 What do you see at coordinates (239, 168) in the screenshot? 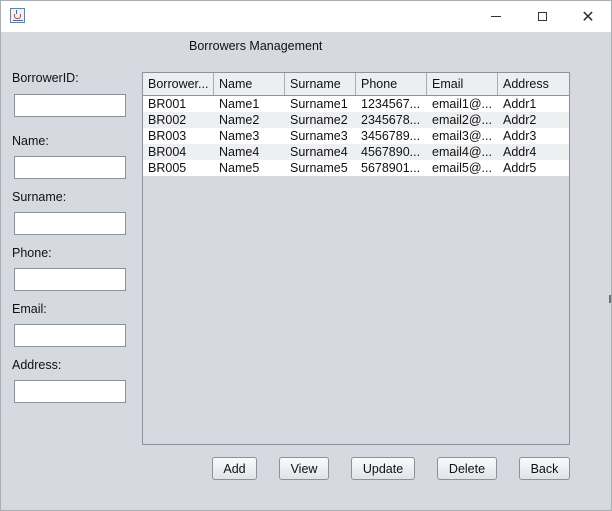
I see `table-cell: Name5` at bounding box center [239, 168].